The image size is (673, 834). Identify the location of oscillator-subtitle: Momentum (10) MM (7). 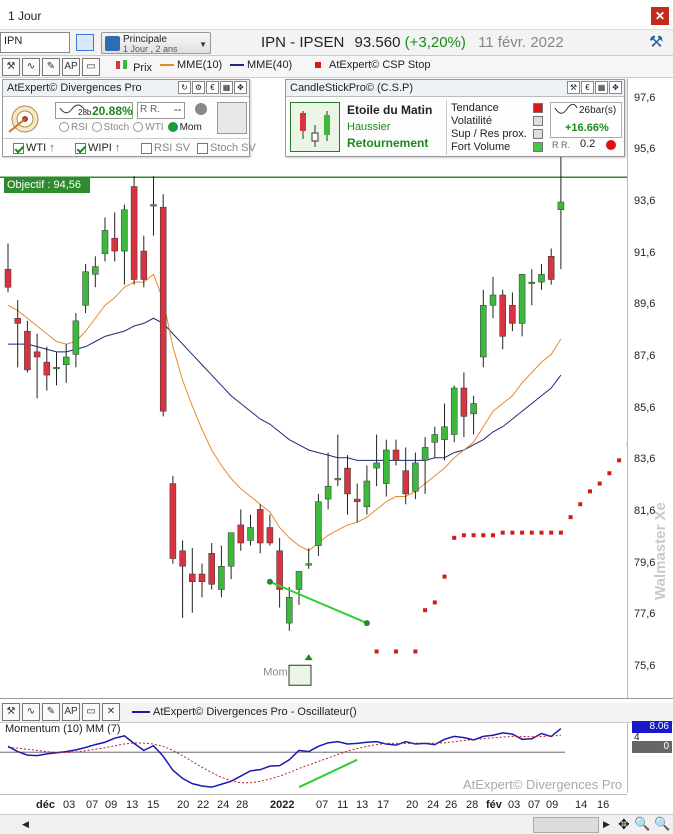
(63, 729).